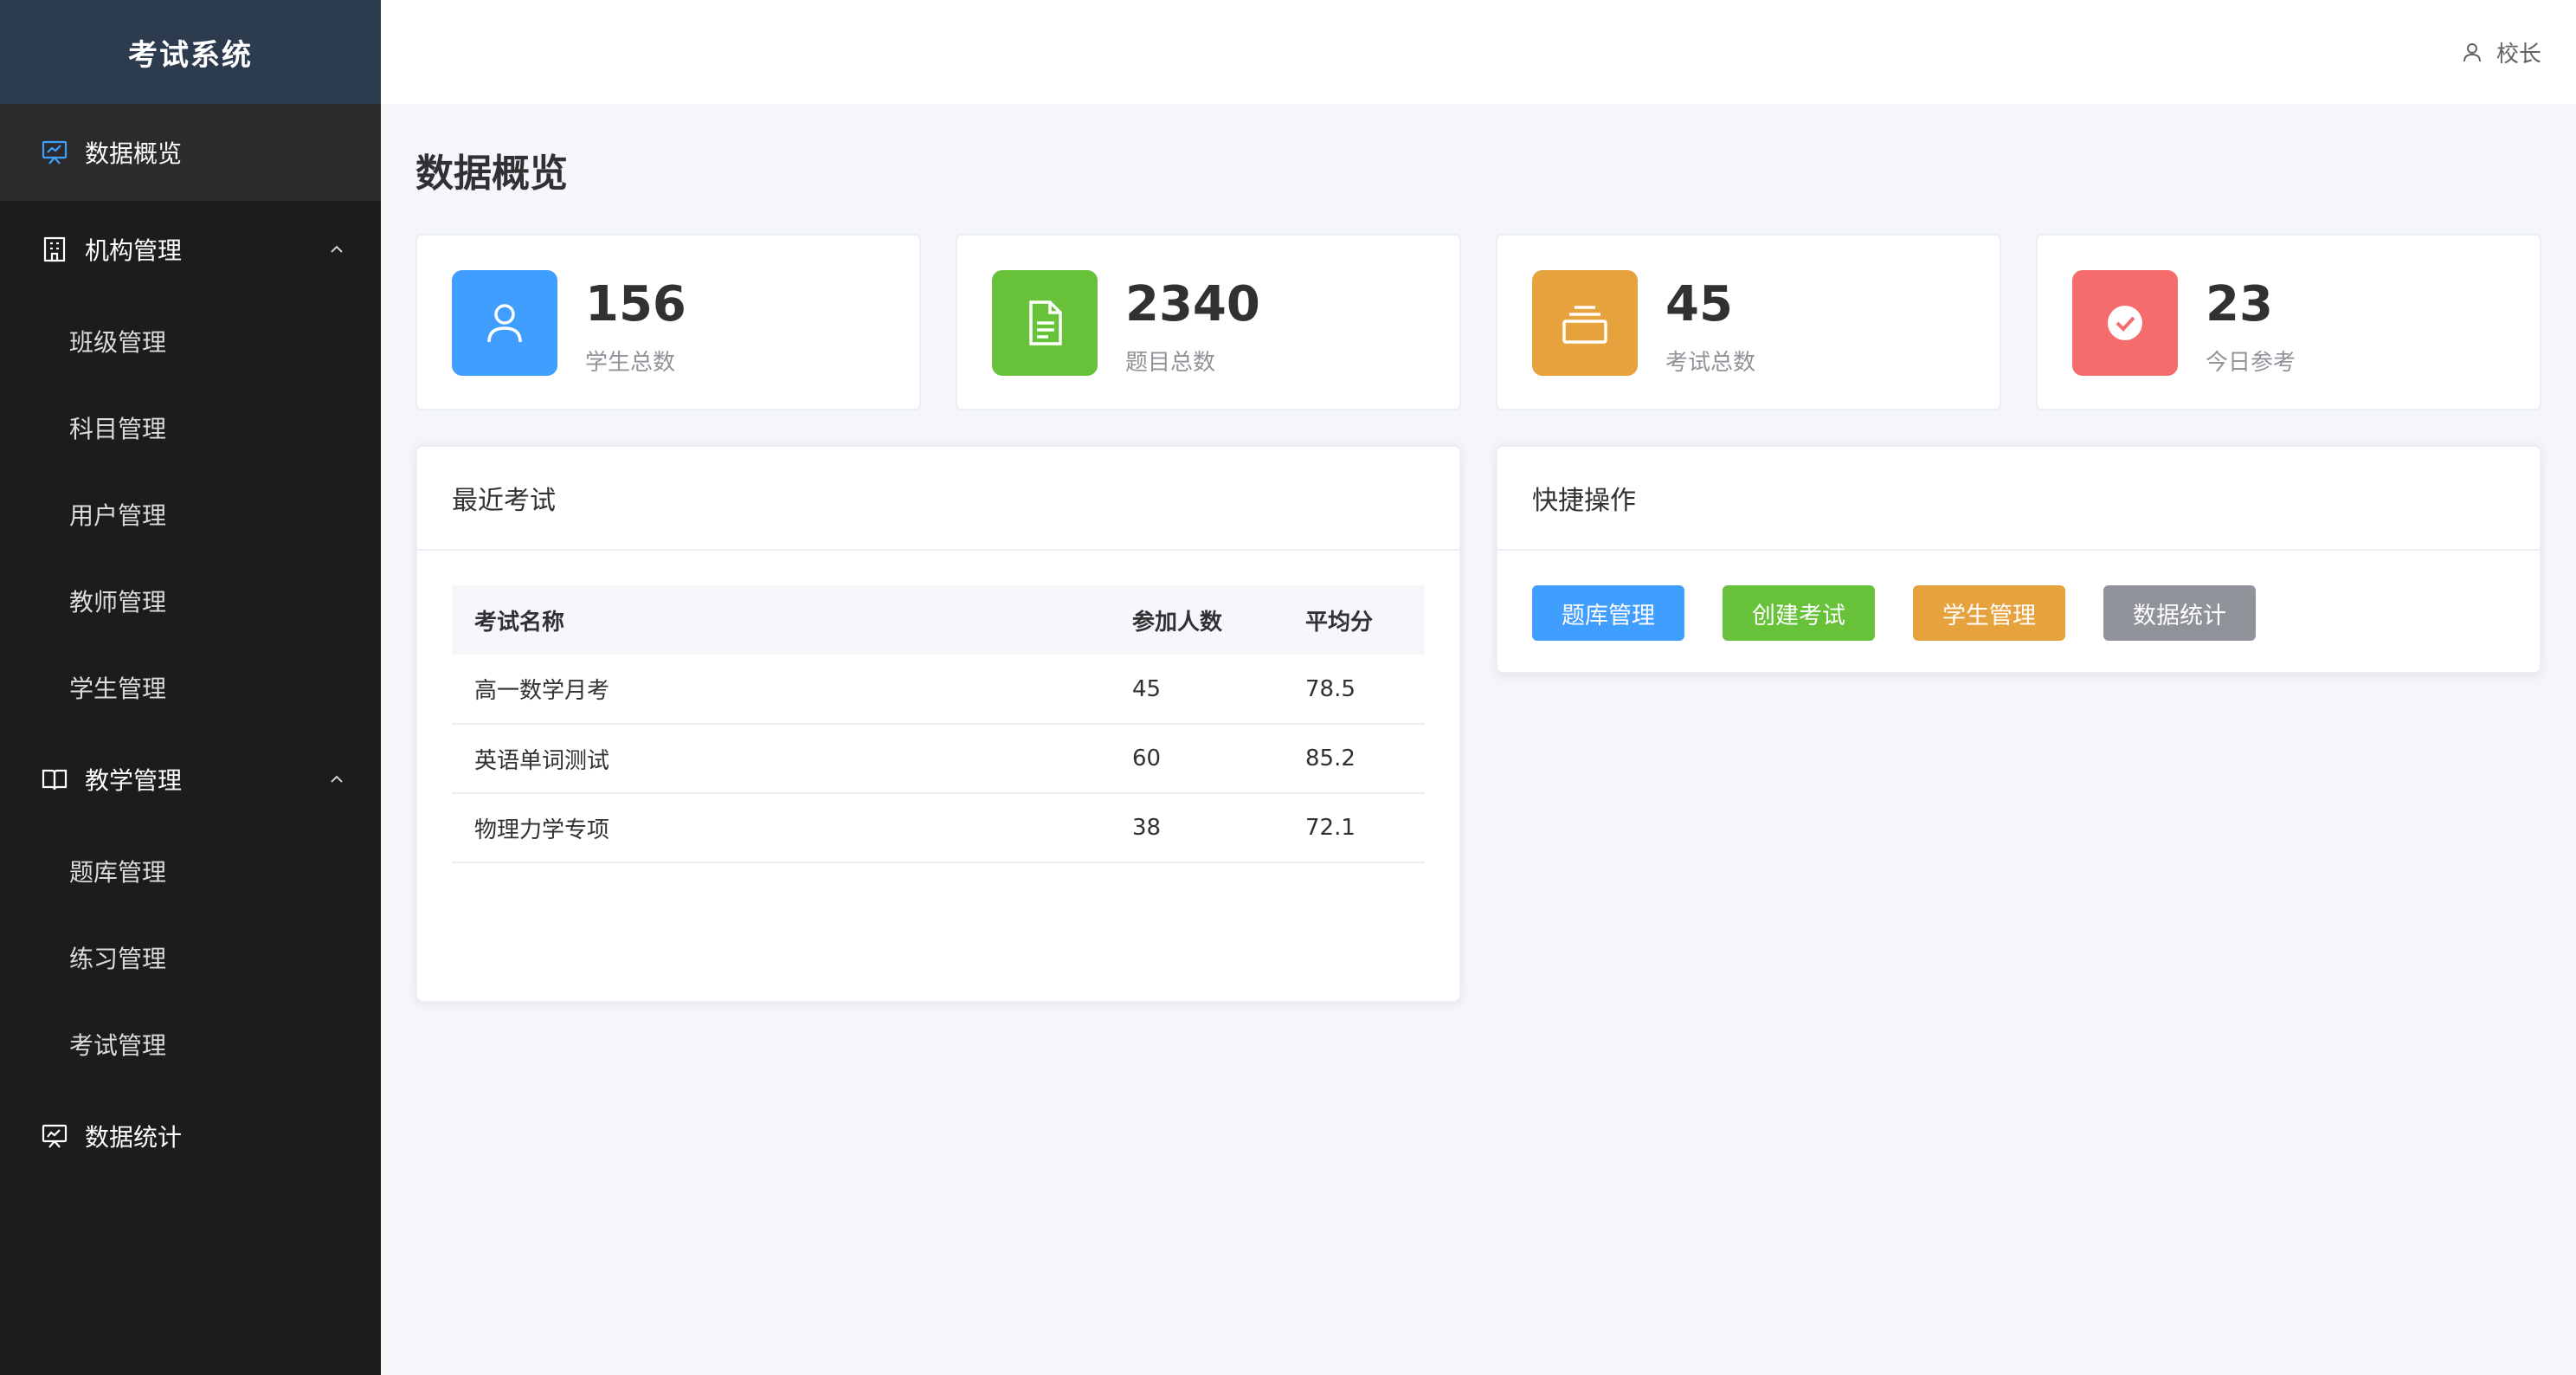 The width and height of the screenshot is (2576, 1375). Describe the element at coordinates (1710, 363) in the screenshot. I see `stat-label: 考试总数` at that location.